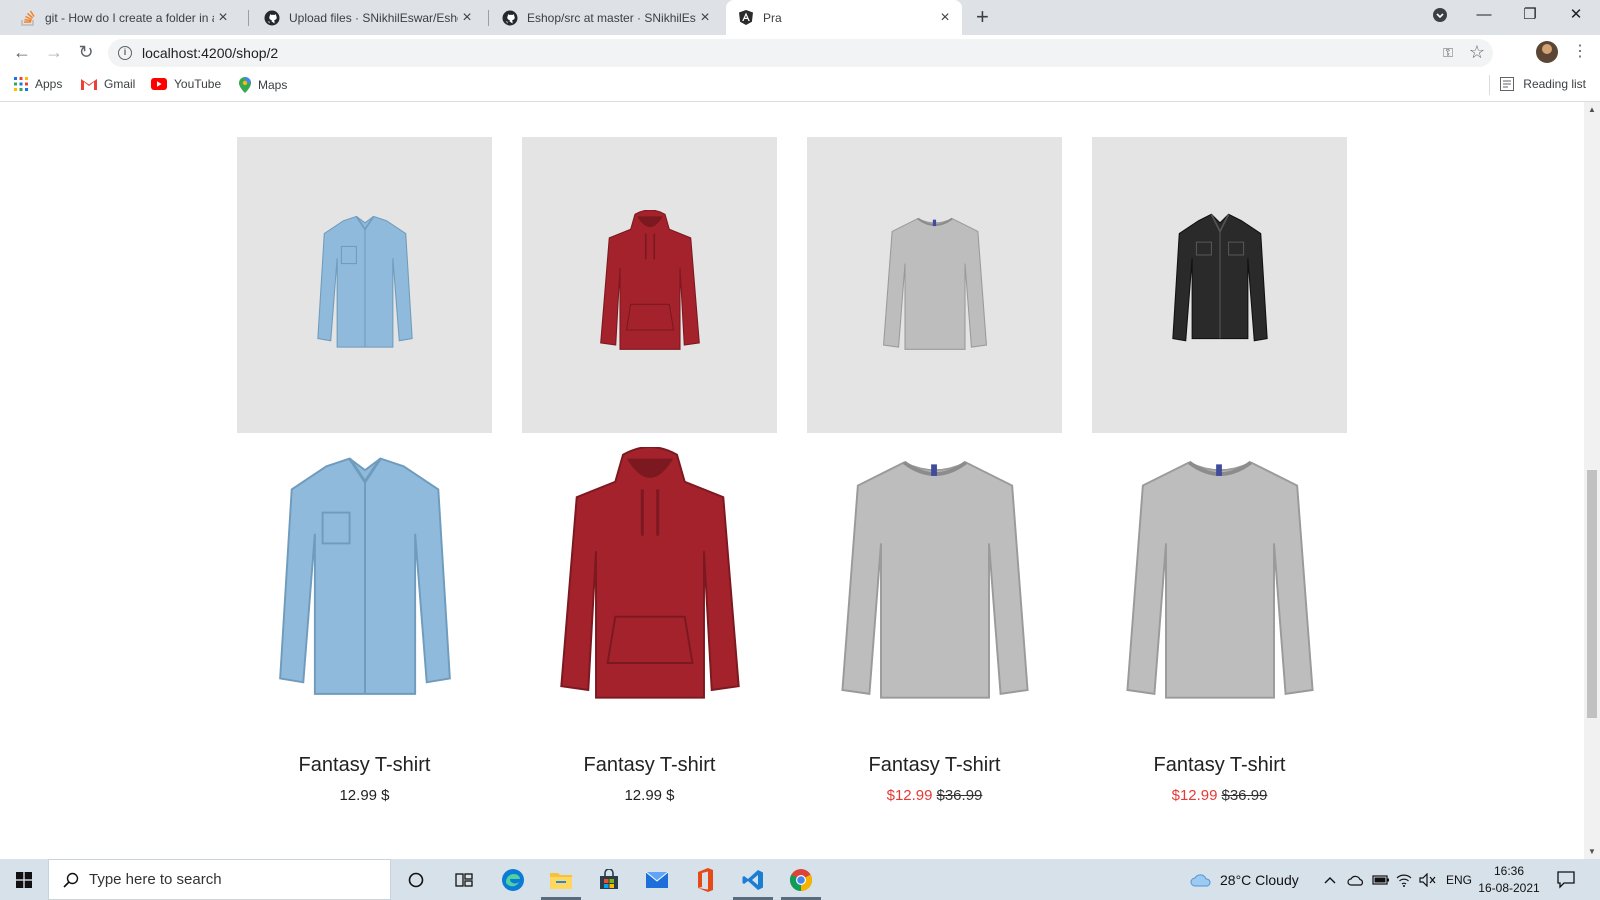 The width and height of the screenshot is (1600, 900). I want to click on address-bar: i localhost:4200/shop/2 ⚿ ☆, so click(800, 53).